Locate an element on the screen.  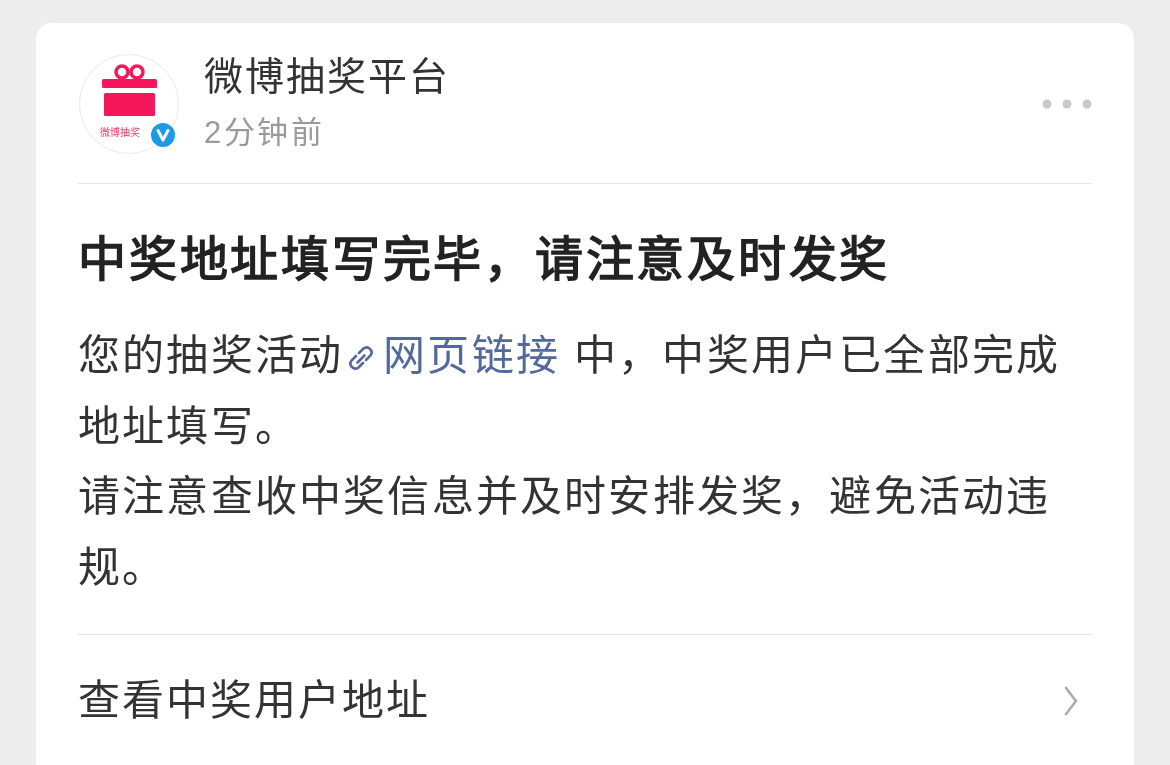
logo-caption: 微博抽奖 is located at coordinates (120, 133).